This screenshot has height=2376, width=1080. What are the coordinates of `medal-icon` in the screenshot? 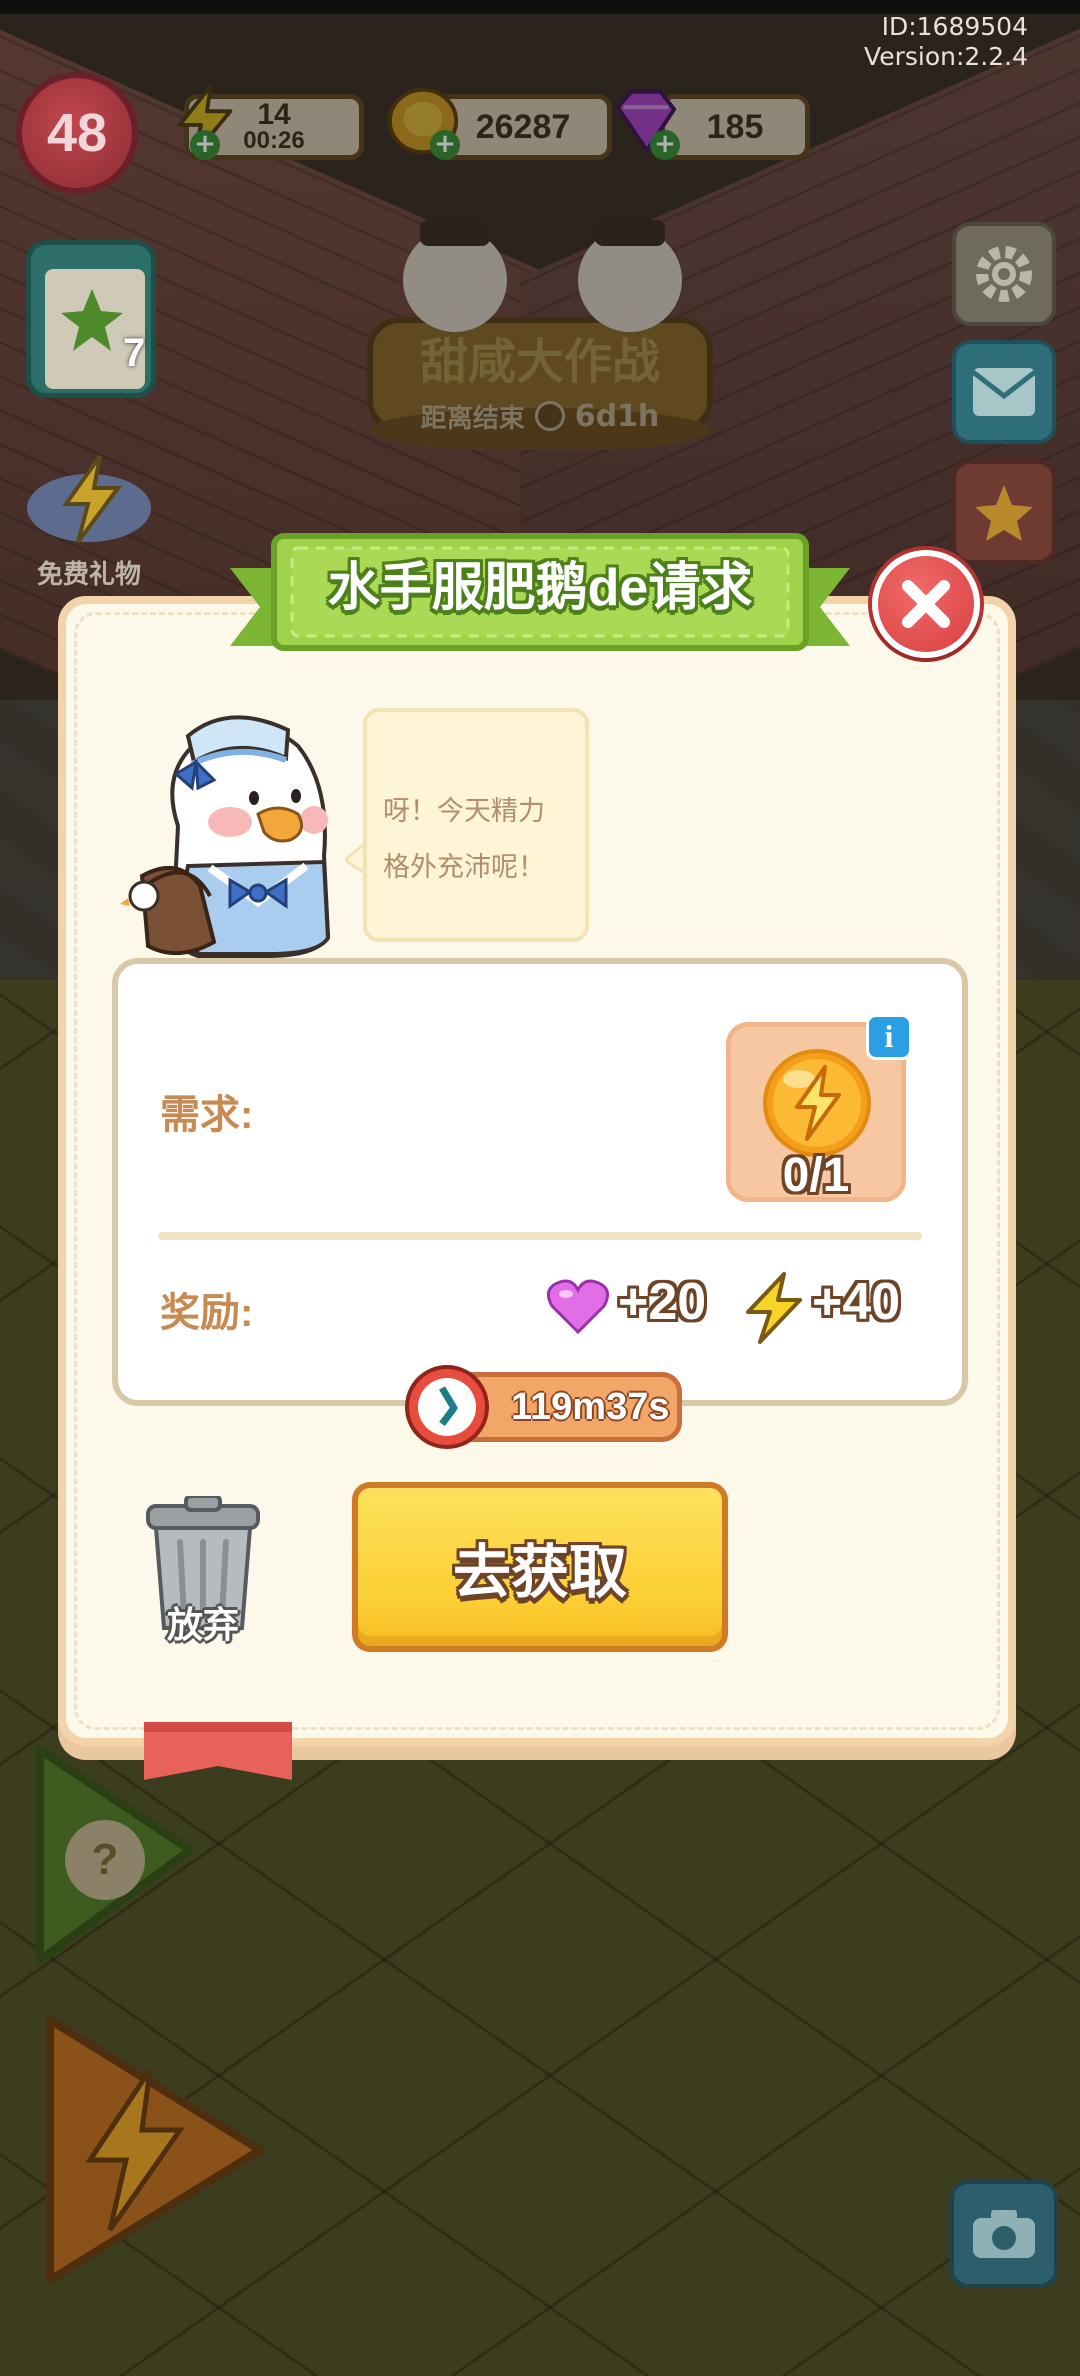 It's located at (1004, 513).